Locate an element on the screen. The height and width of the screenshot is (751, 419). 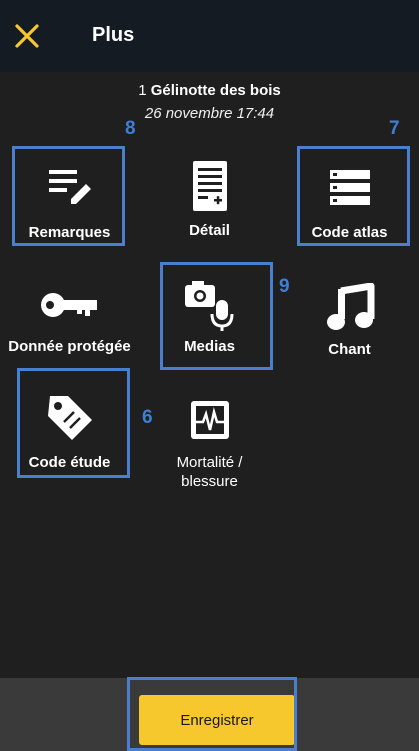
document-detail-icon is located at coordinates (209, 186).